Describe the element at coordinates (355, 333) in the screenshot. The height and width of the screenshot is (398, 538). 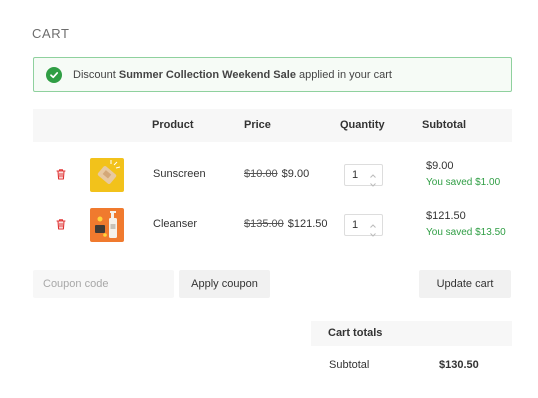
I see `cart-totals-heading: Cart totals` at that location.